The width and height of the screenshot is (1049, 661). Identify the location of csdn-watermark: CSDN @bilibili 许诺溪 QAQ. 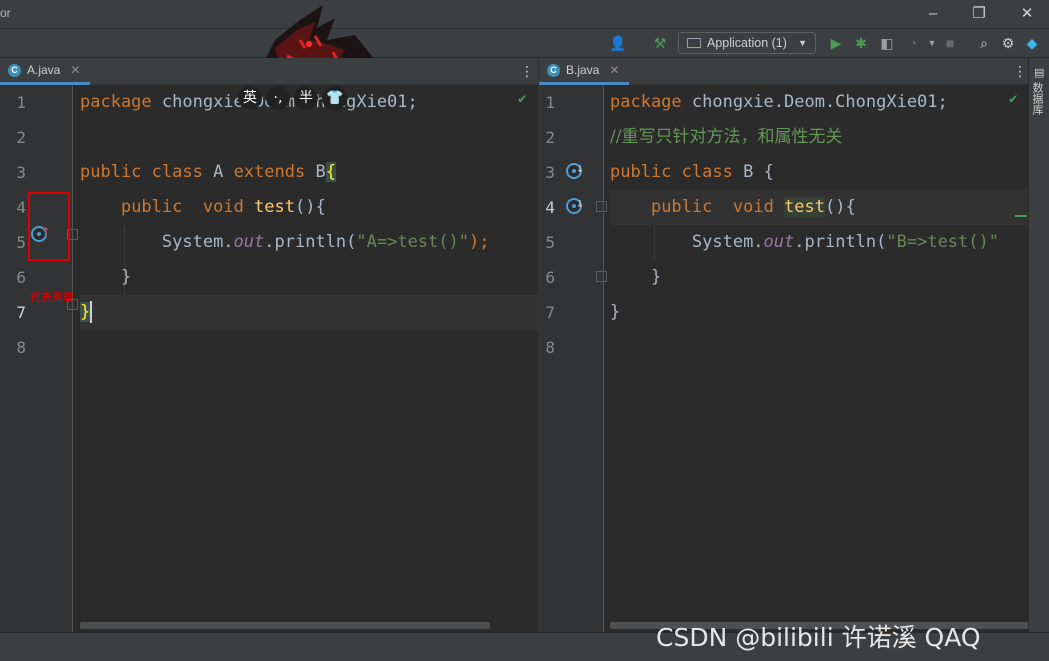
(818, 637).